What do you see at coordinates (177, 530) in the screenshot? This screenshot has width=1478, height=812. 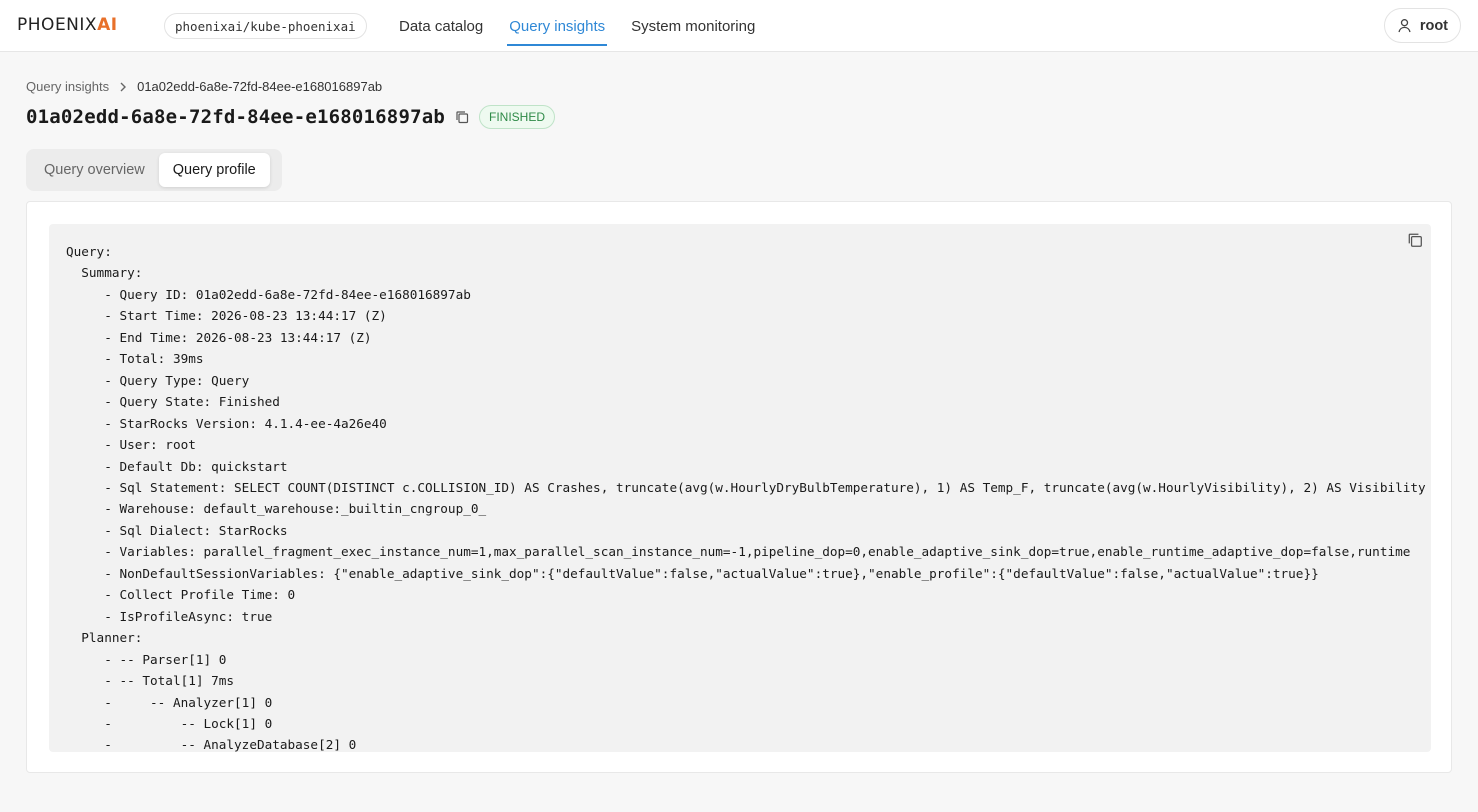 I see `profile-line: - Sql Dialect: StarRocks` at bounding box center [177, 530].